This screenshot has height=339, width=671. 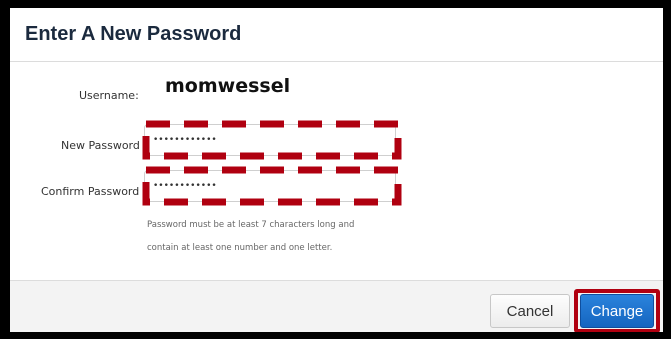 What do you see at coordinates (530, 311) in the screenshot?
I see `cancel-button: Cancel` at bounding box center [530, 311].